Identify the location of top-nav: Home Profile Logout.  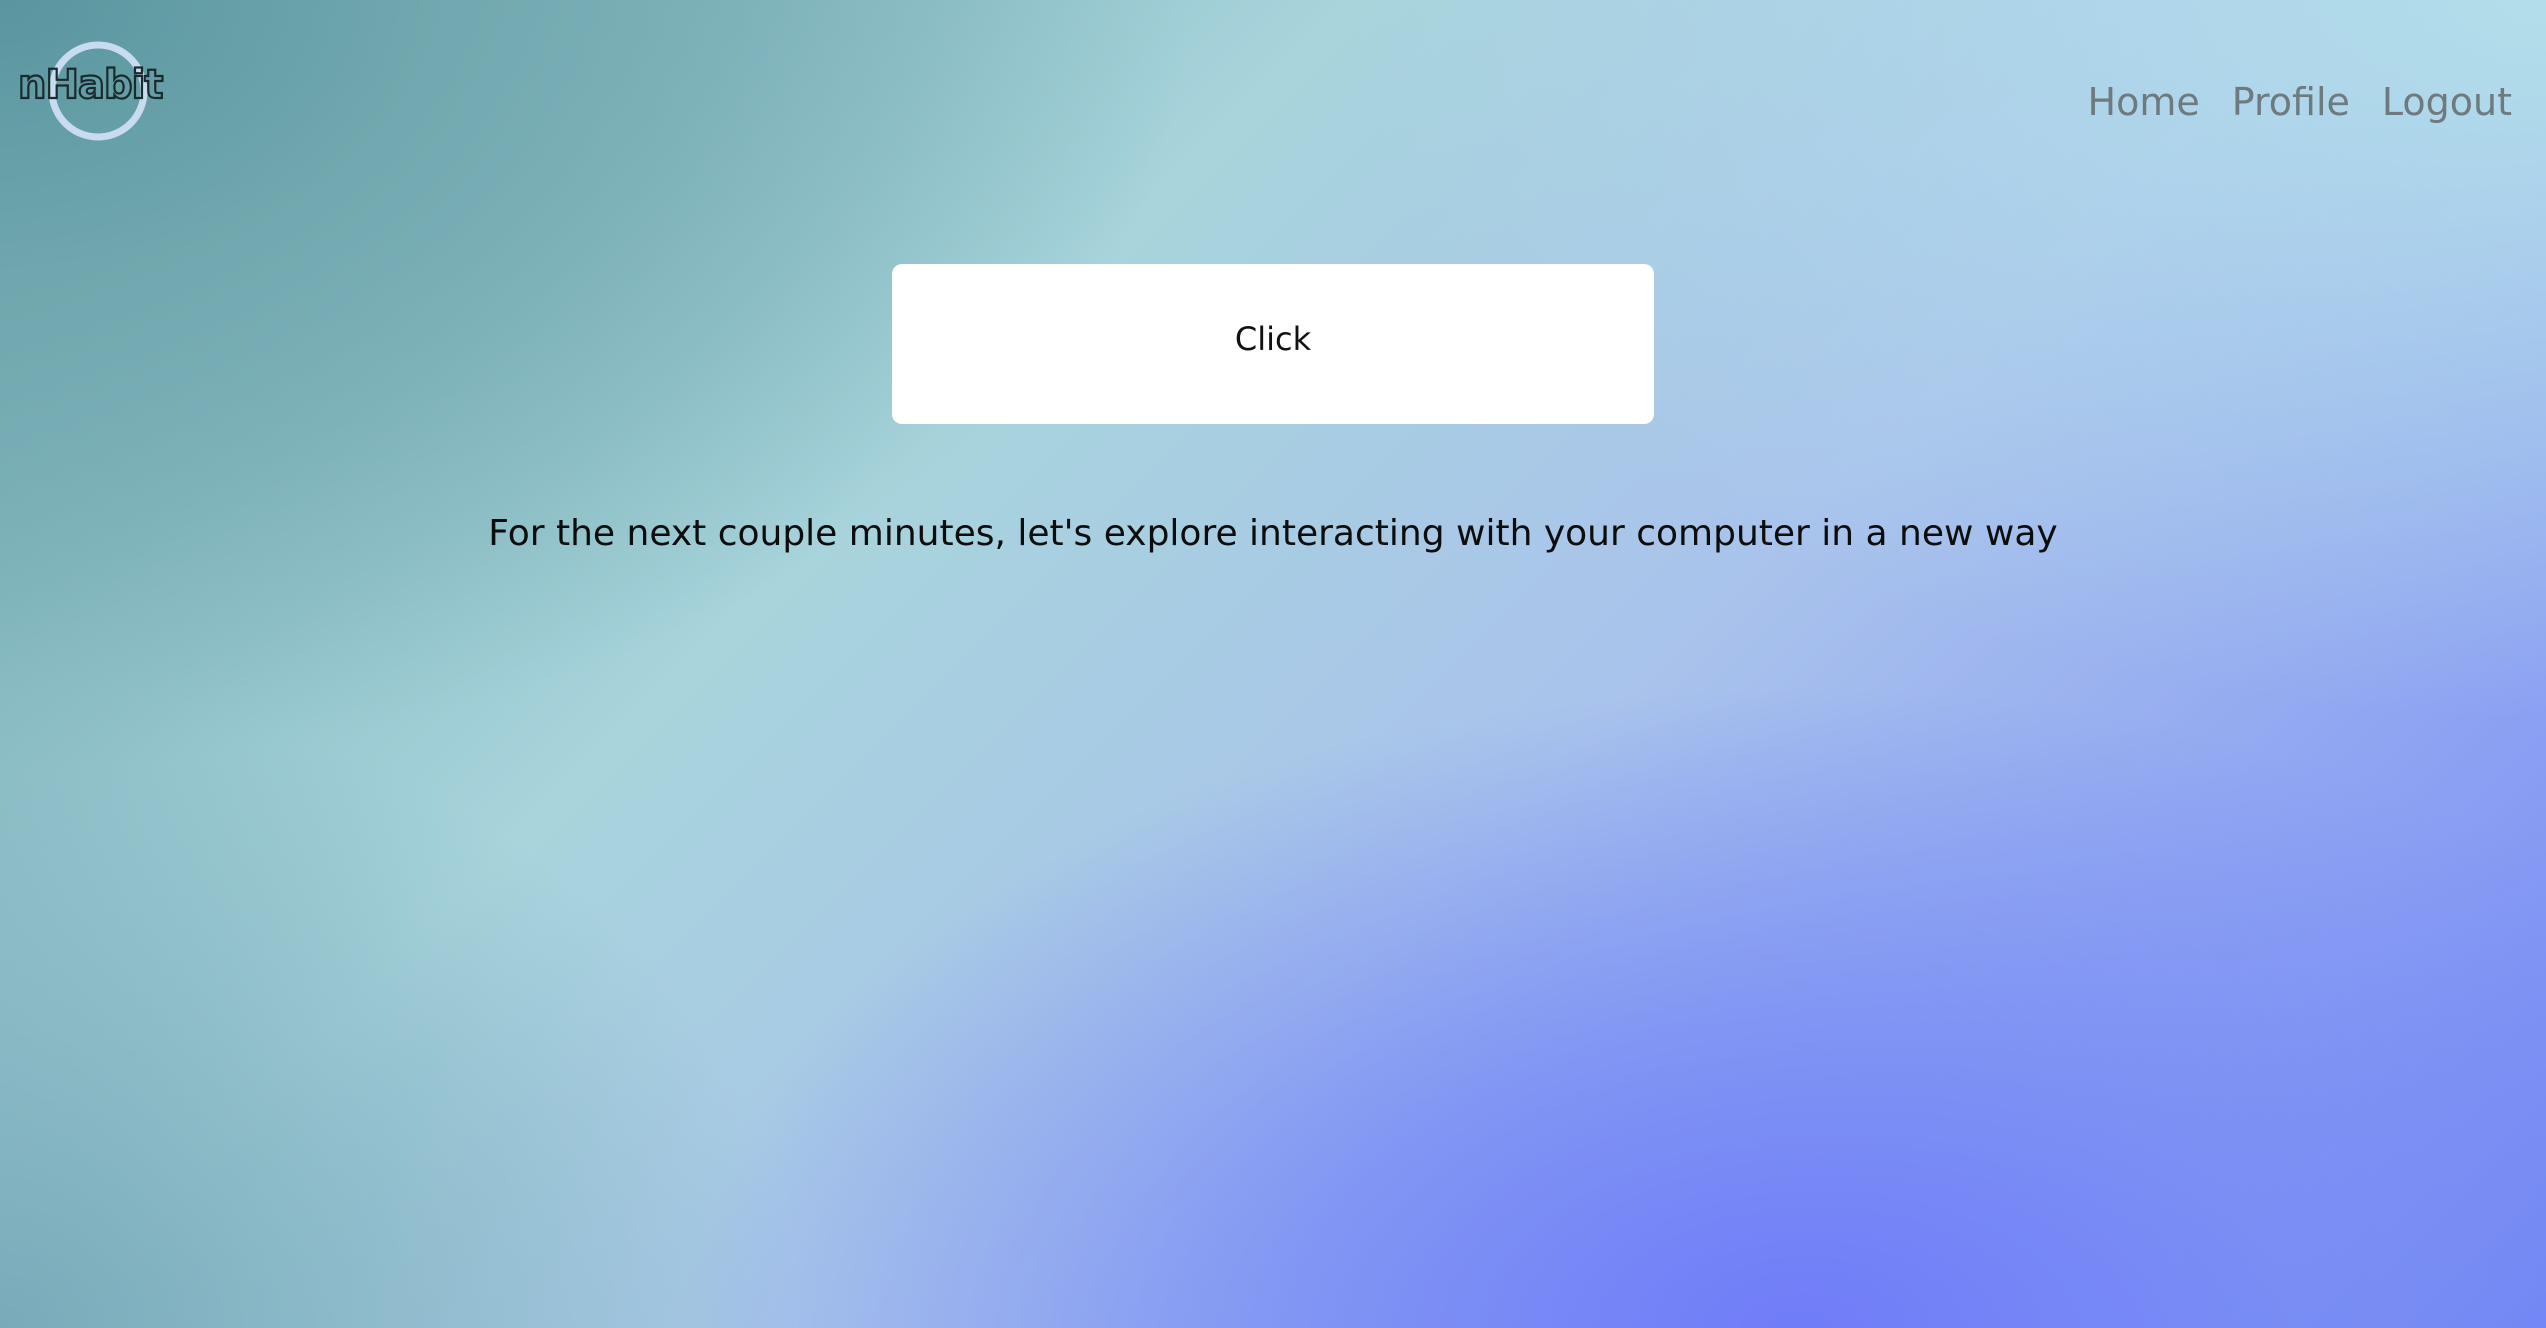
(2300, 102).